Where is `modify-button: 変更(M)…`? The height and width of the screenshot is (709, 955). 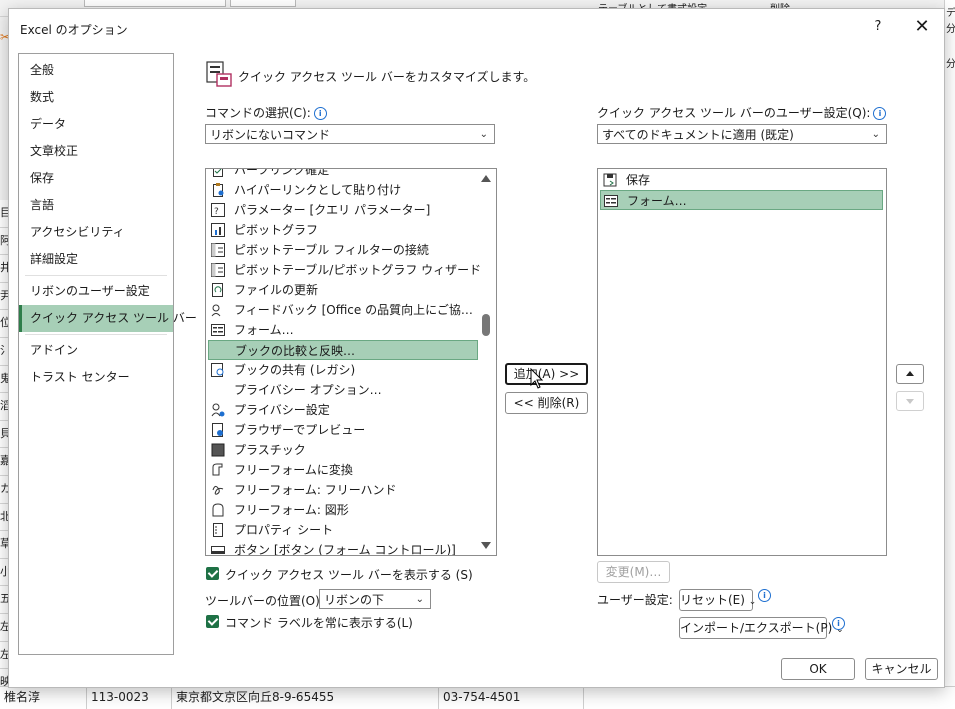 modify-button: 変更(M)… is located at coordinates (633, 572).